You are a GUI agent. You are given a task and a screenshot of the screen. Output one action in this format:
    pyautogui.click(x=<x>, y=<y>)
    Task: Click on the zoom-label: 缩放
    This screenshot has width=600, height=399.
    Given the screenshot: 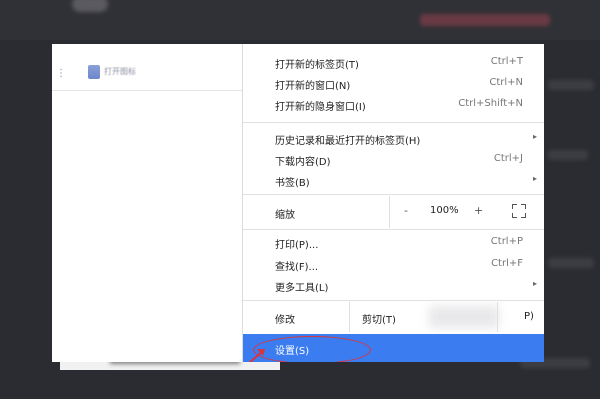 What is the action you would take?
    pyautogui.click(x=285, y=215)
    